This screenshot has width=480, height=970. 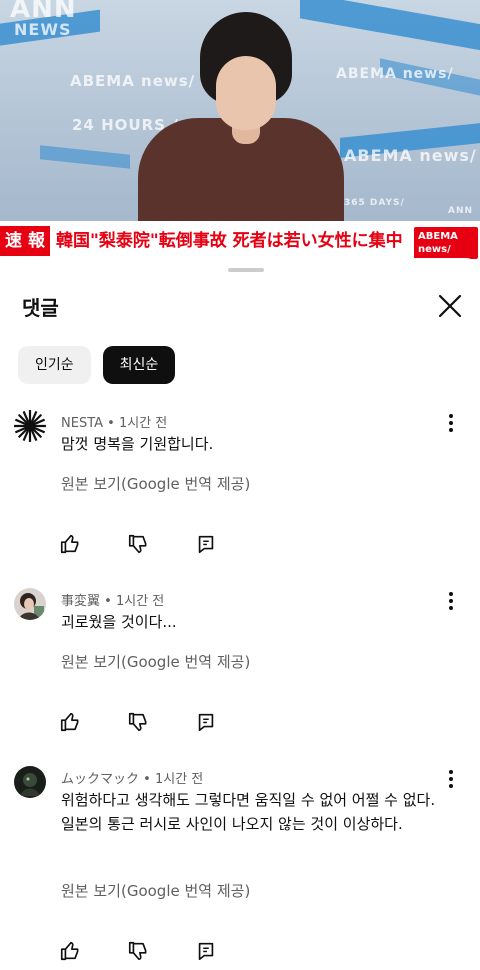 I want to click on avatar-dark-icon, so click(x=30, y=782).